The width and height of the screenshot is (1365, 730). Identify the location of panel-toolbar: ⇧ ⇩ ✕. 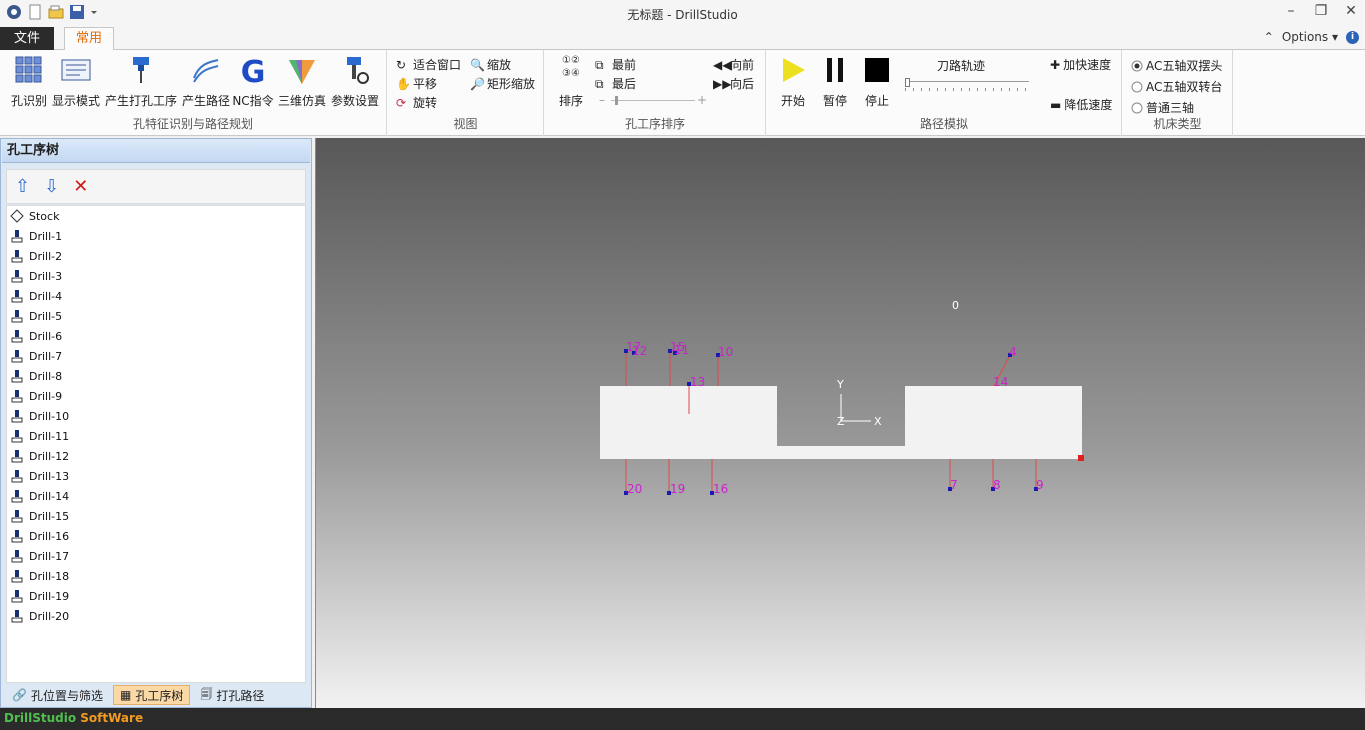
(156, 186).